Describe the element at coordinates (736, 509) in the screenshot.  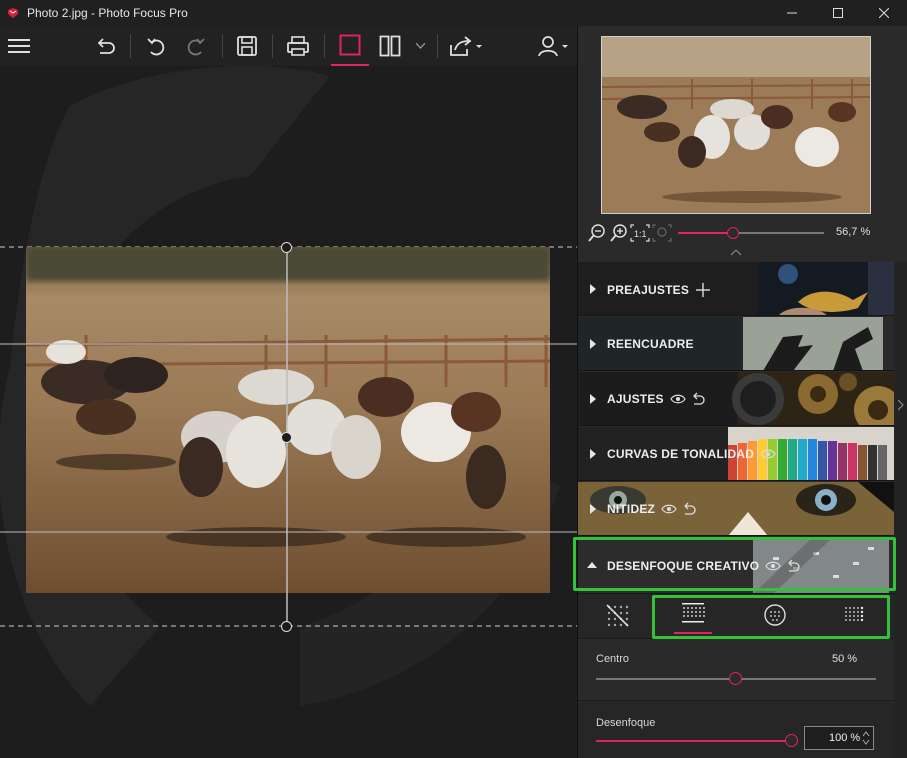
I see `section-nitidez: NITIDEZ` at that location.